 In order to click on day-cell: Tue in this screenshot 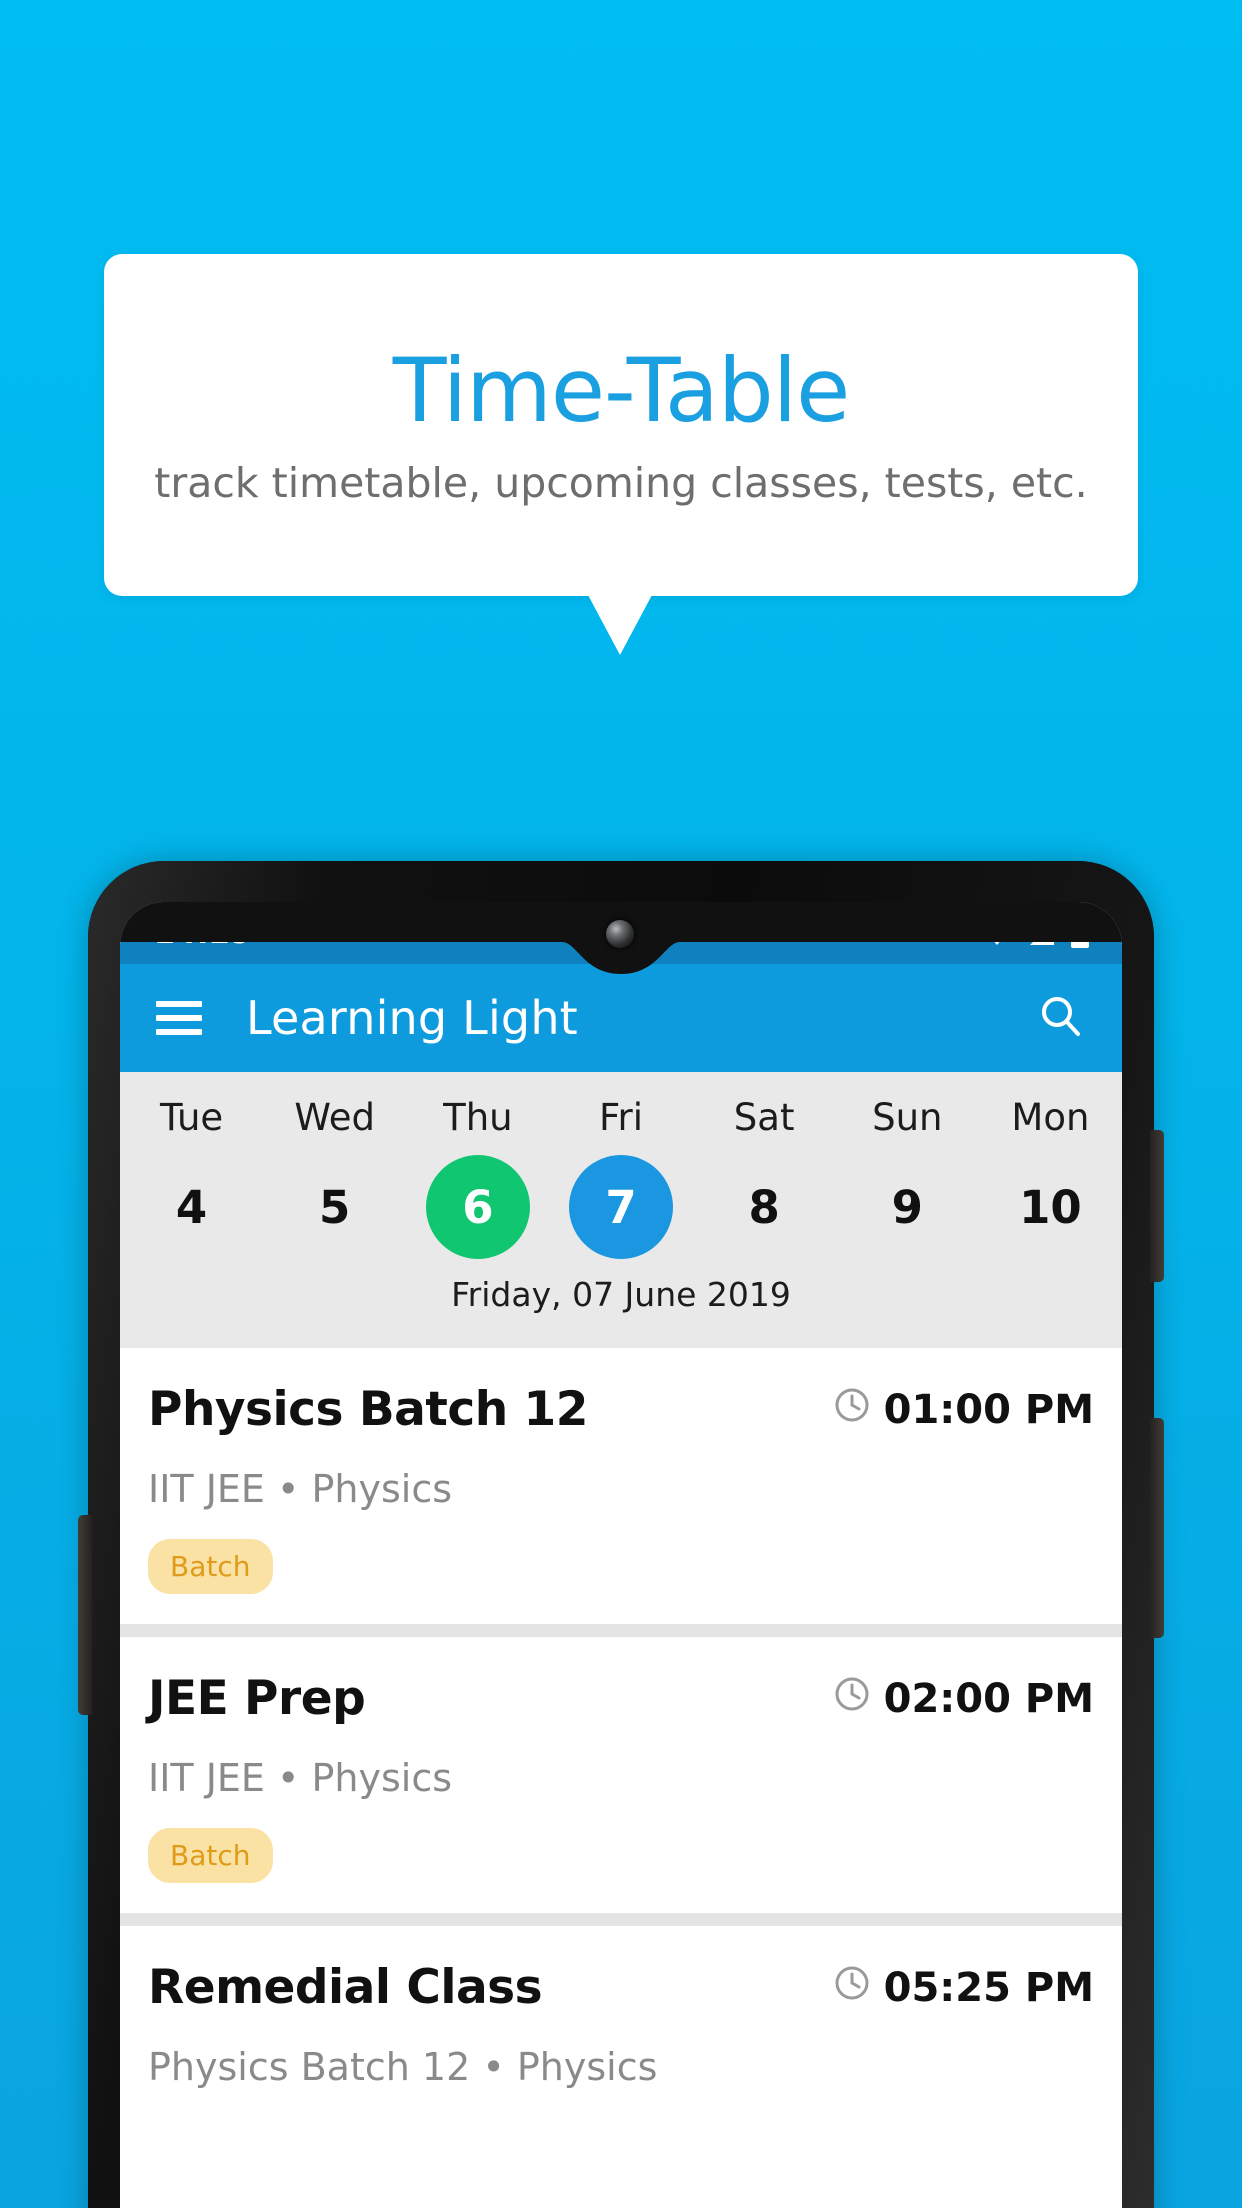, I will do `click(191, 1121)`.